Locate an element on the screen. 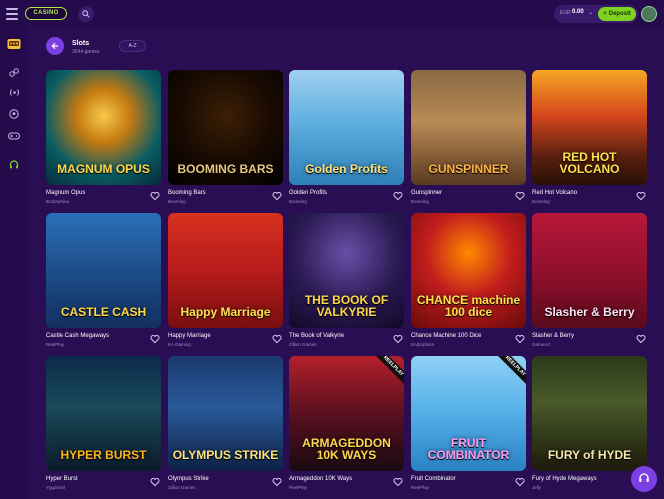 Image resolution: width=664 pixels, height=499 pixels. game-thumbnail: THE BOOK OF VALKYRIE is located at coordinates (346, 270).